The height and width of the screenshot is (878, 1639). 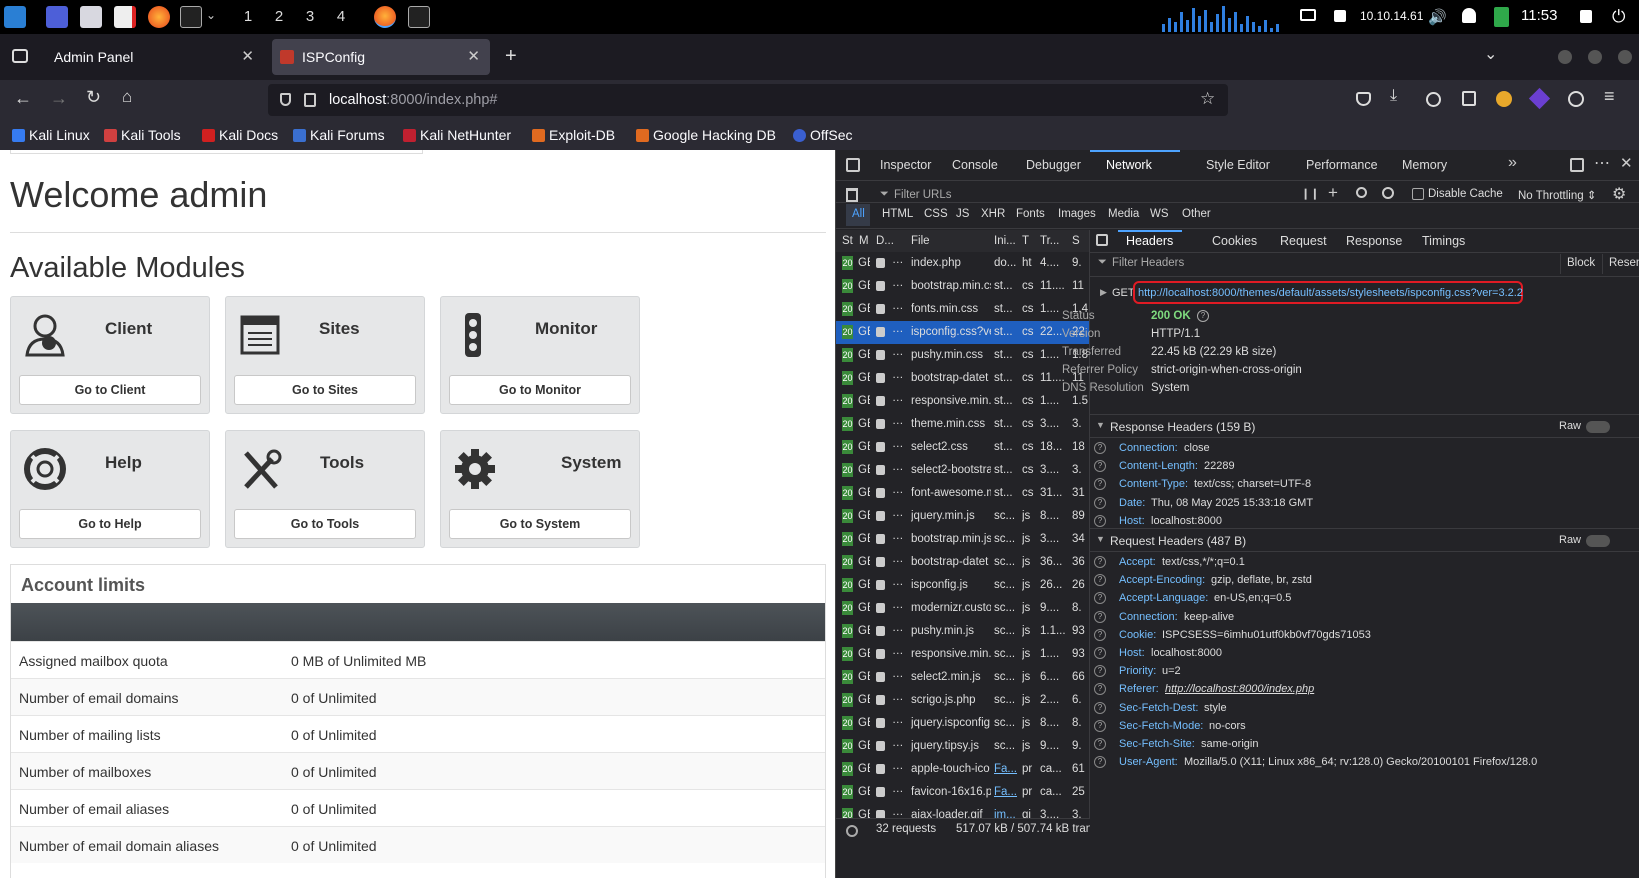 I want to click on text-editor-icon, so click(x=125, y=17).